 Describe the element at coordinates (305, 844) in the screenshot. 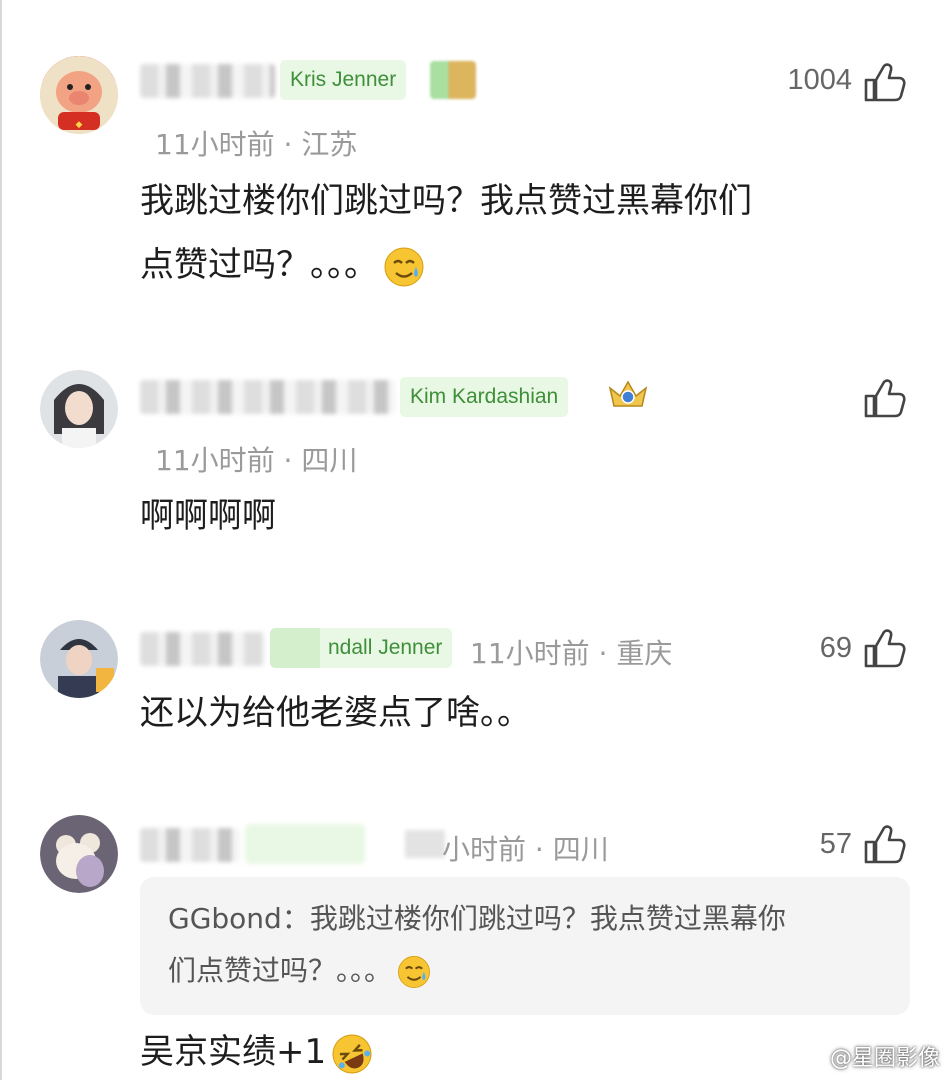

I see `user-badge-blurred` at that location.